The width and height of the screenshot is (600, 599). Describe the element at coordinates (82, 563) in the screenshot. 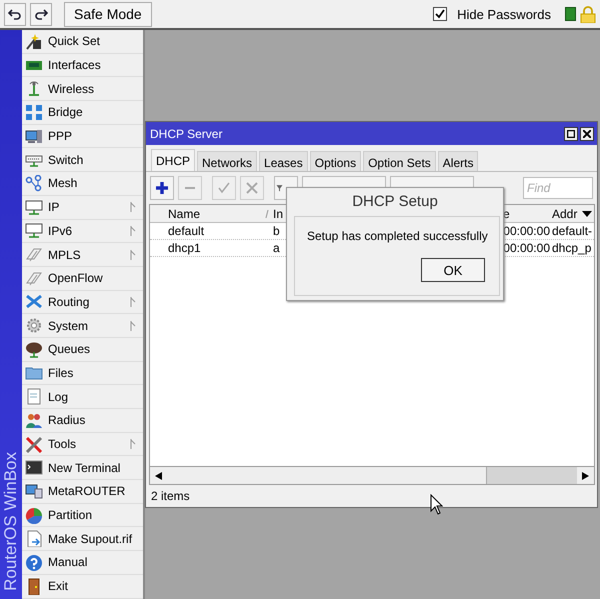

I see `menu-item: Manual` at that location.